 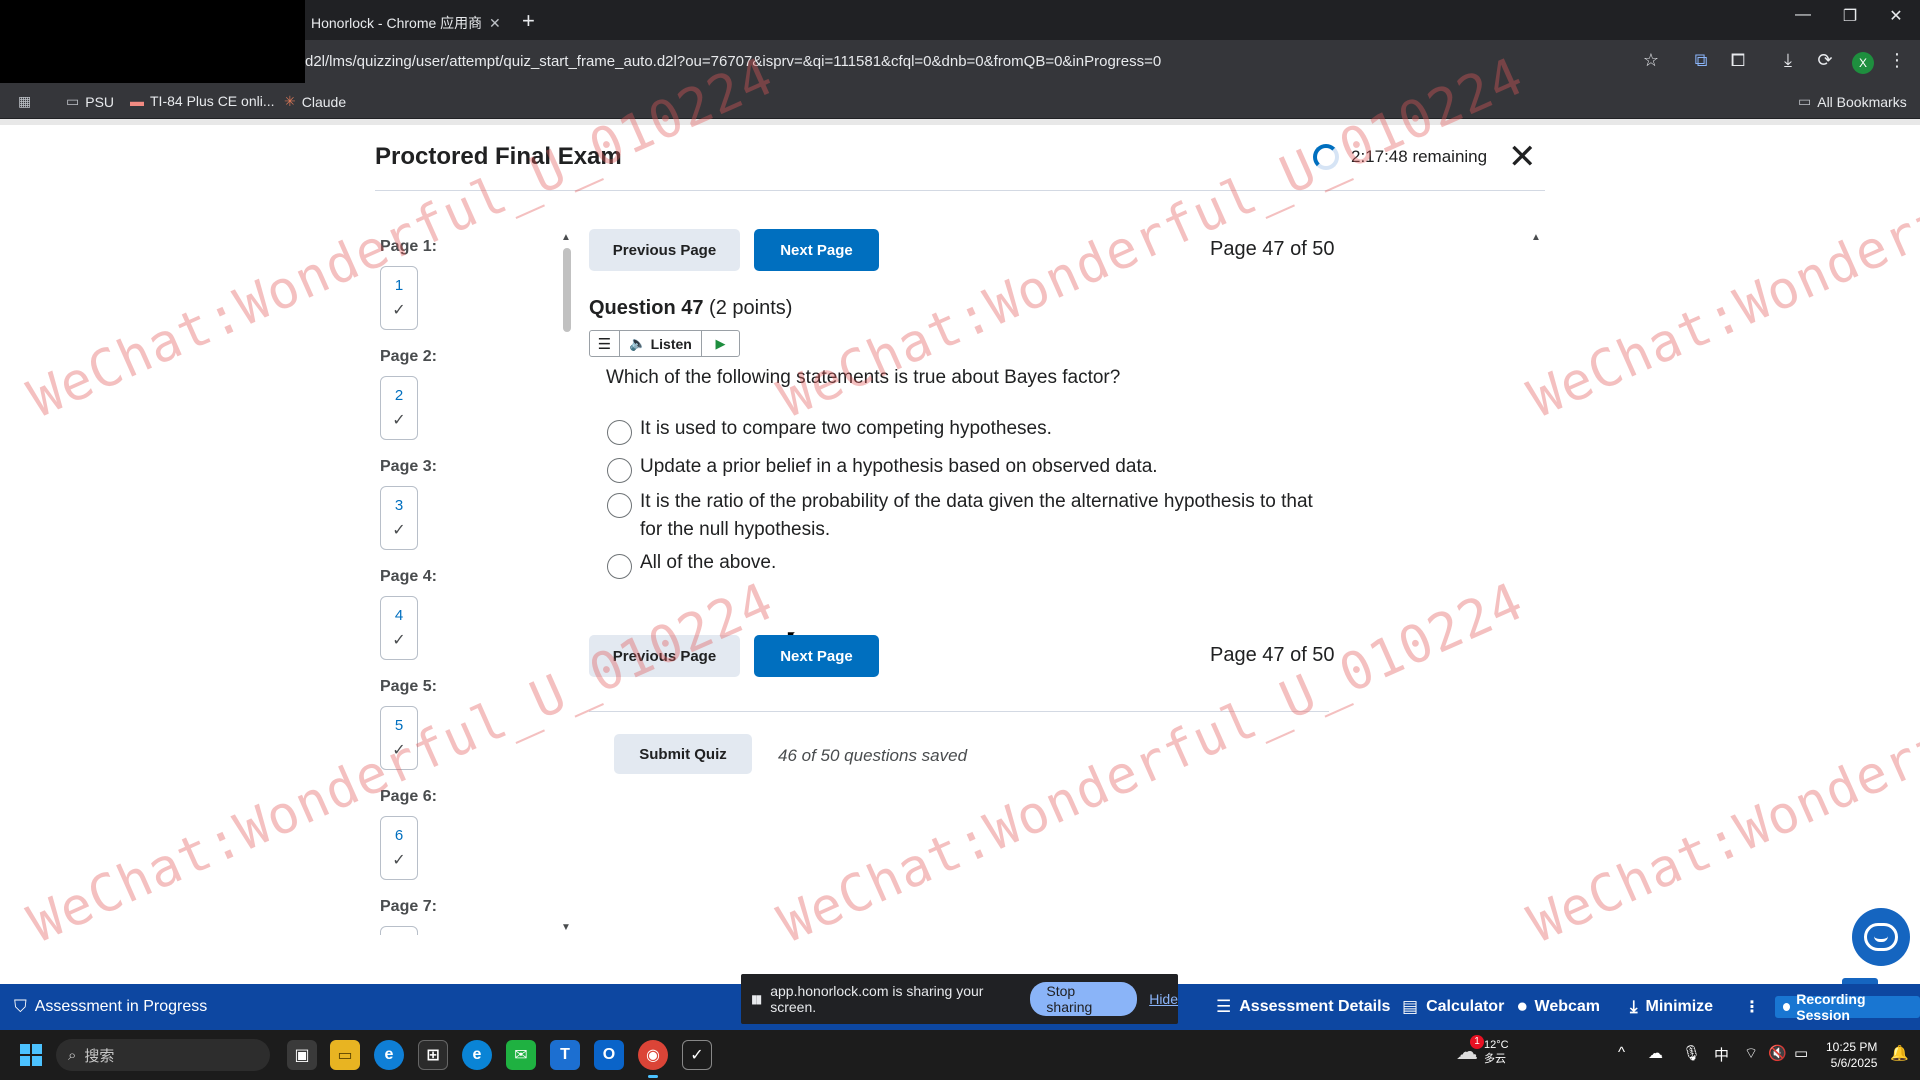 I want to click on window-minimize-button: —, so click(x=1803, y=15).